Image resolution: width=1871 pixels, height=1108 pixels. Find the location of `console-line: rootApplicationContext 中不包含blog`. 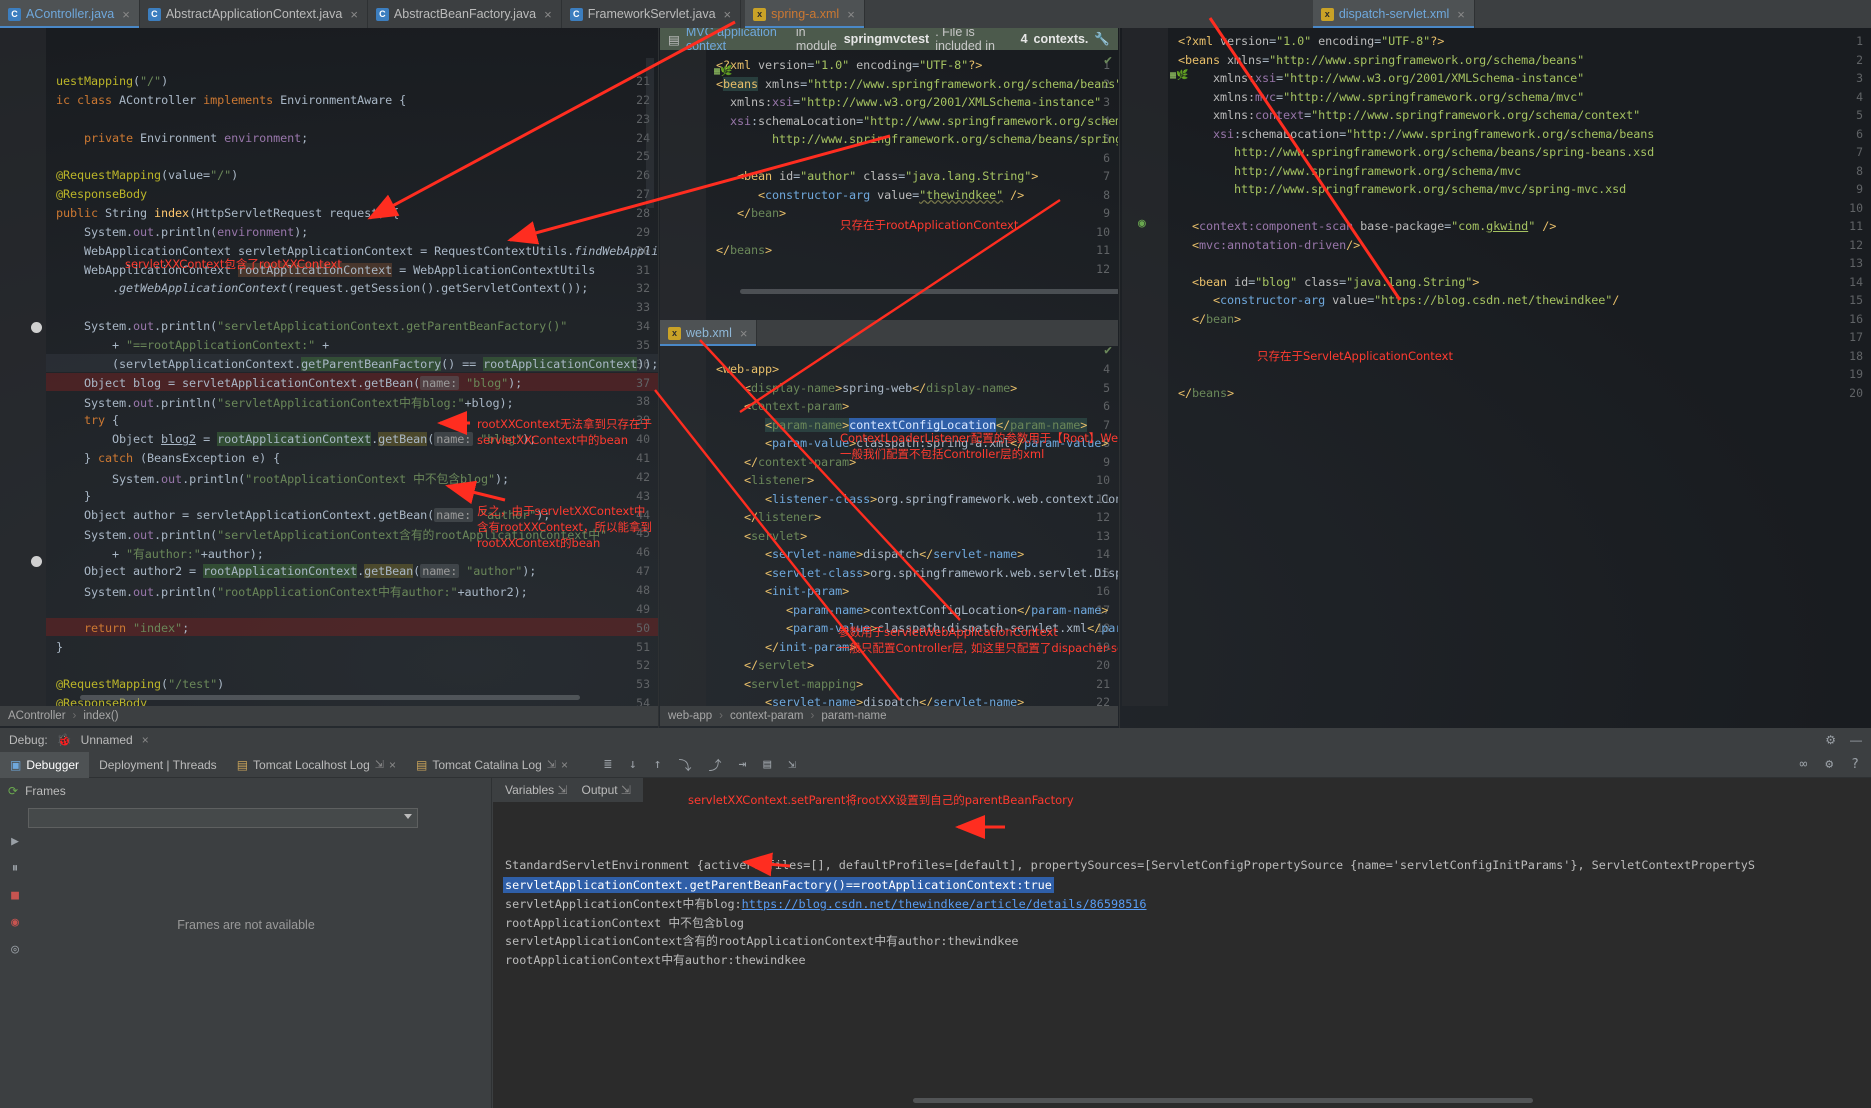

console-line: rootApplicationContext 中不包含blog is located at coordinates (624, 922).